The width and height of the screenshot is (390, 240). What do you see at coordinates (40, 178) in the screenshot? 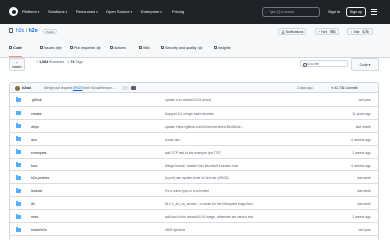
I see `file-name-link: h2o-probes` at bounding box center [40, 178].